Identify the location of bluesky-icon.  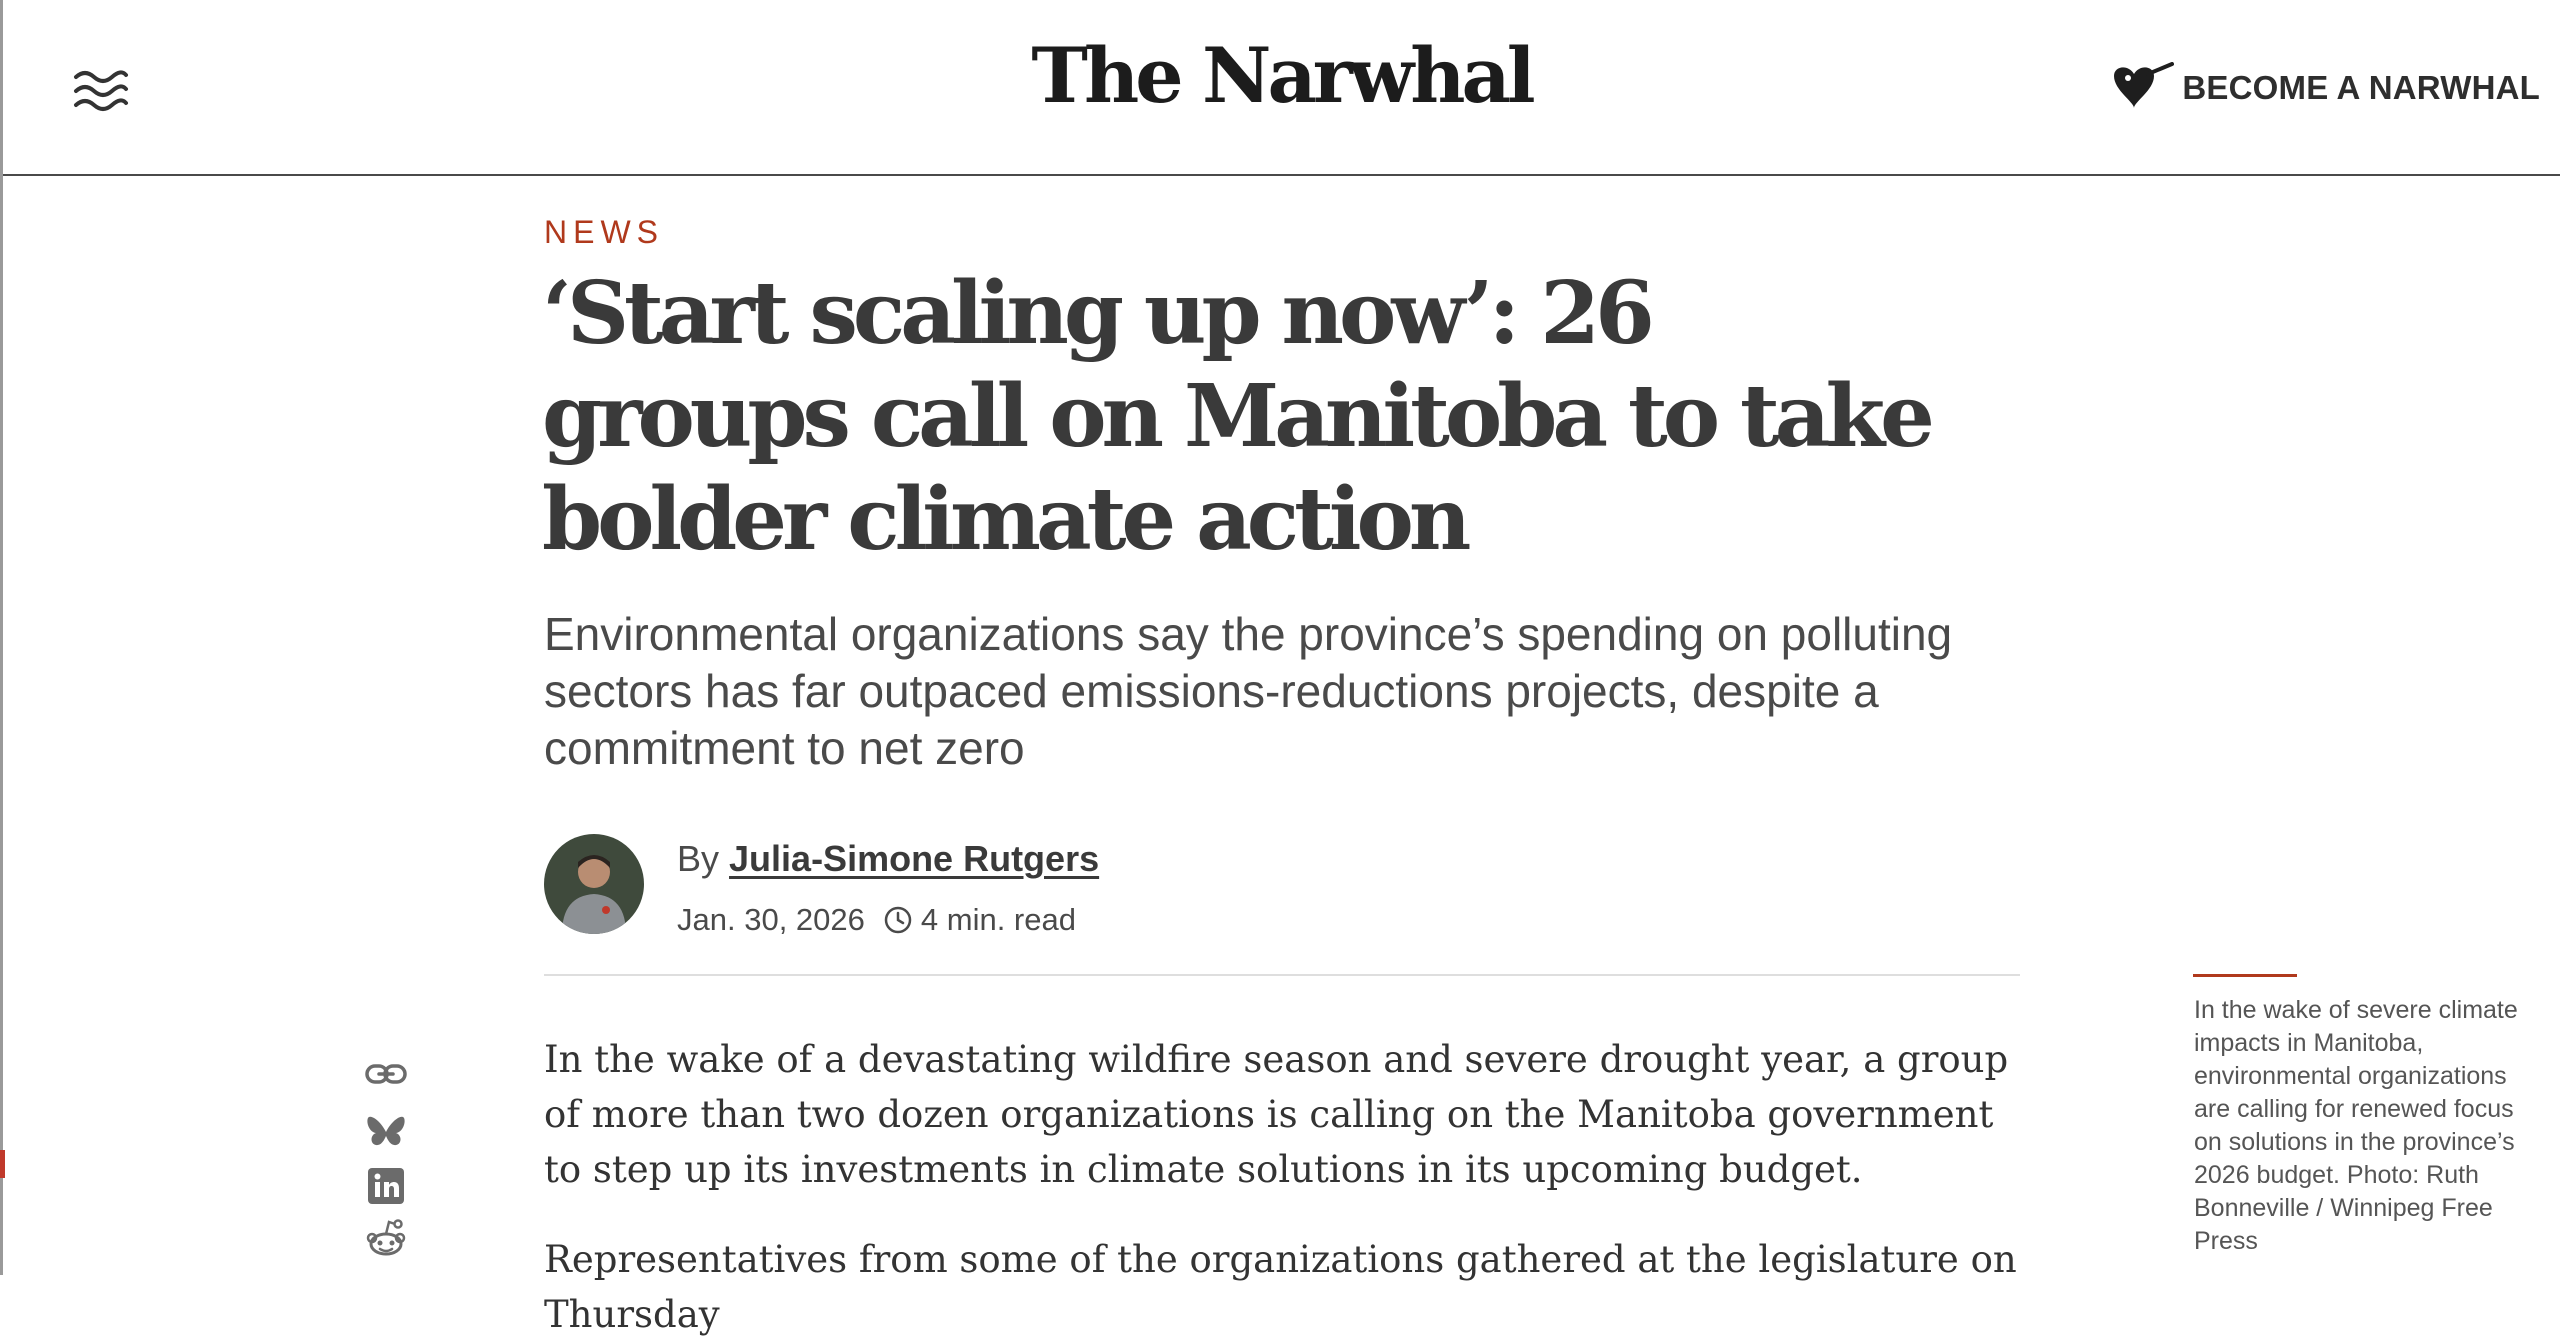
(386, 1131).